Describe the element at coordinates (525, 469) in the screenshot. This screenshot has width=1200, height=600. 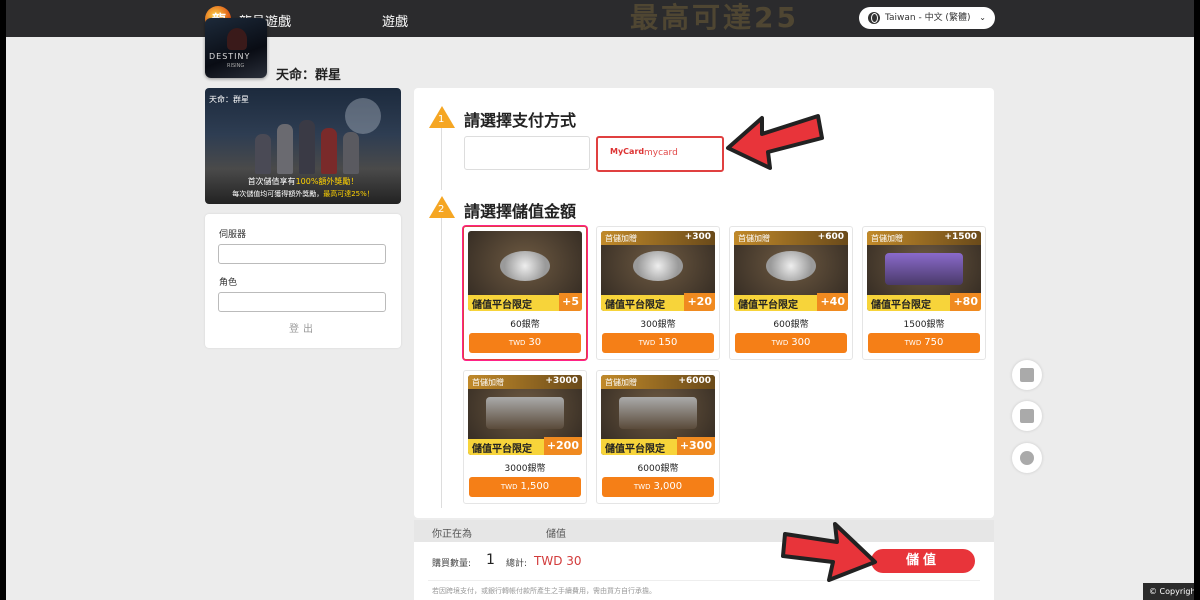
I see `package-name: 3000銀幣` at that location.